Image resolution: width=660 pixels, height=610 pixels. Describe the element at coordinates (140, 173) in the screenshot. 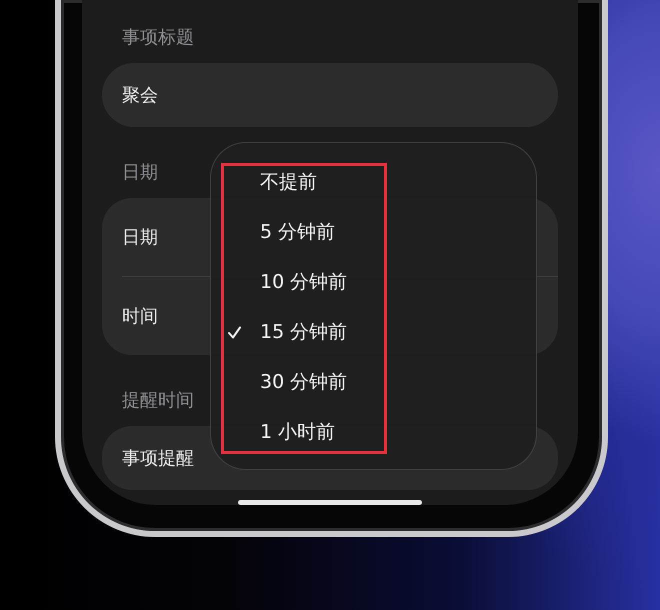

I see `section-header: 日期` at that location.